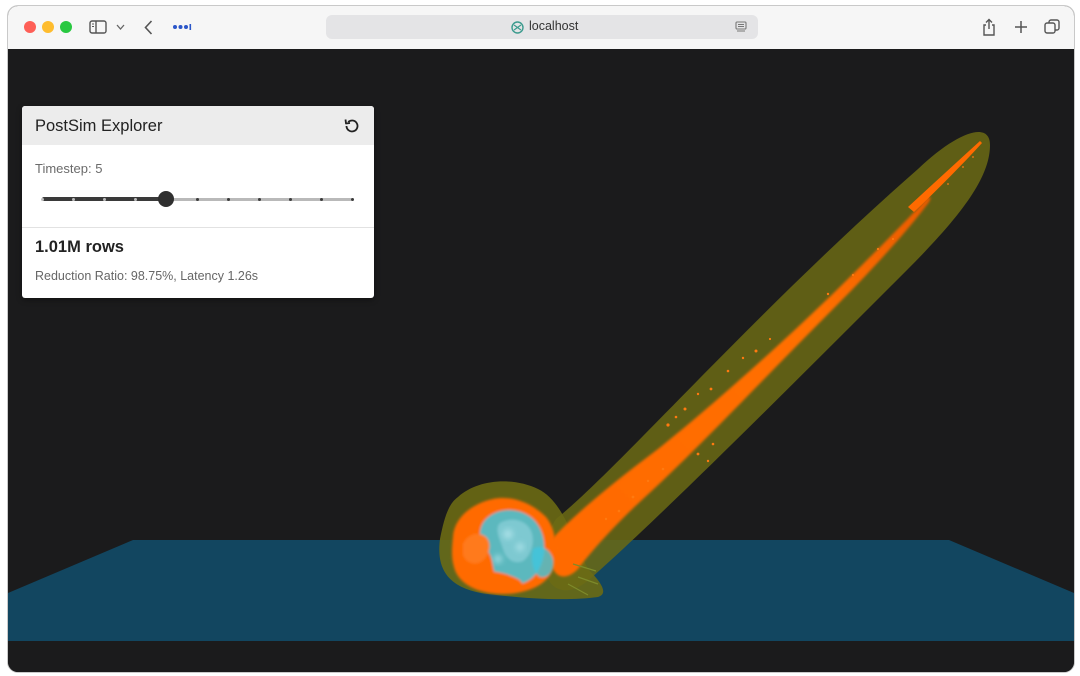  Describe the element at coordinates (120, 27) in the screenshot. I see `chevron-down-icon` at that location.